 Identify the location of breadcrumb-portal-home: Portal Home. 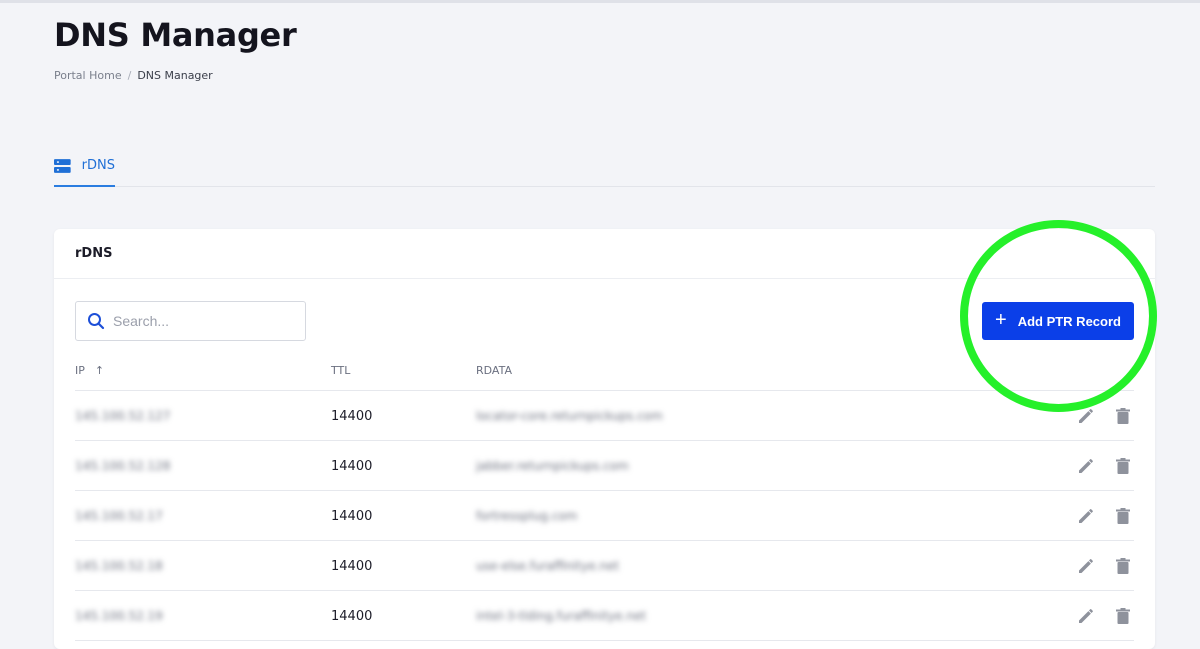
(88, 75).